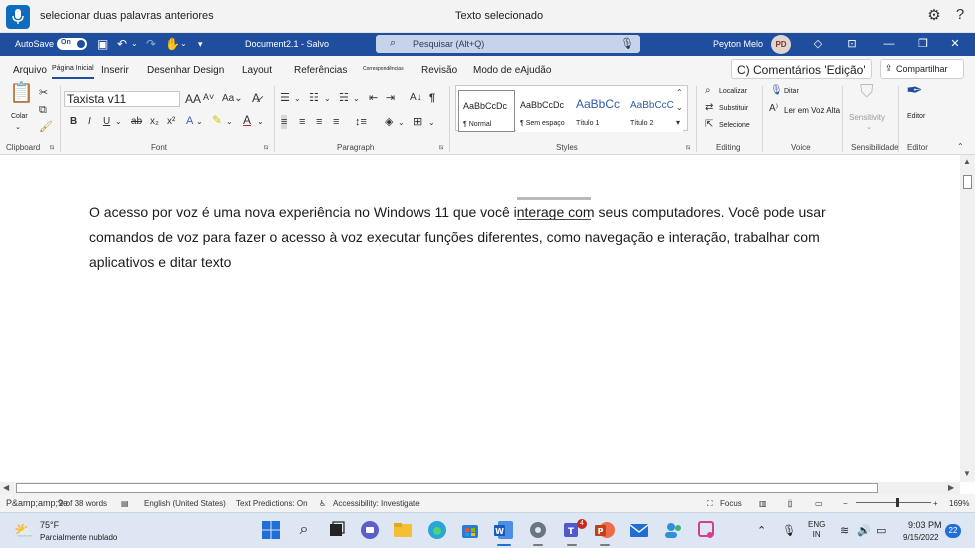  Describe the element at coordinates (390, 98) in the screenshot. I see `increase-indent-icon: ⇥` at that location.